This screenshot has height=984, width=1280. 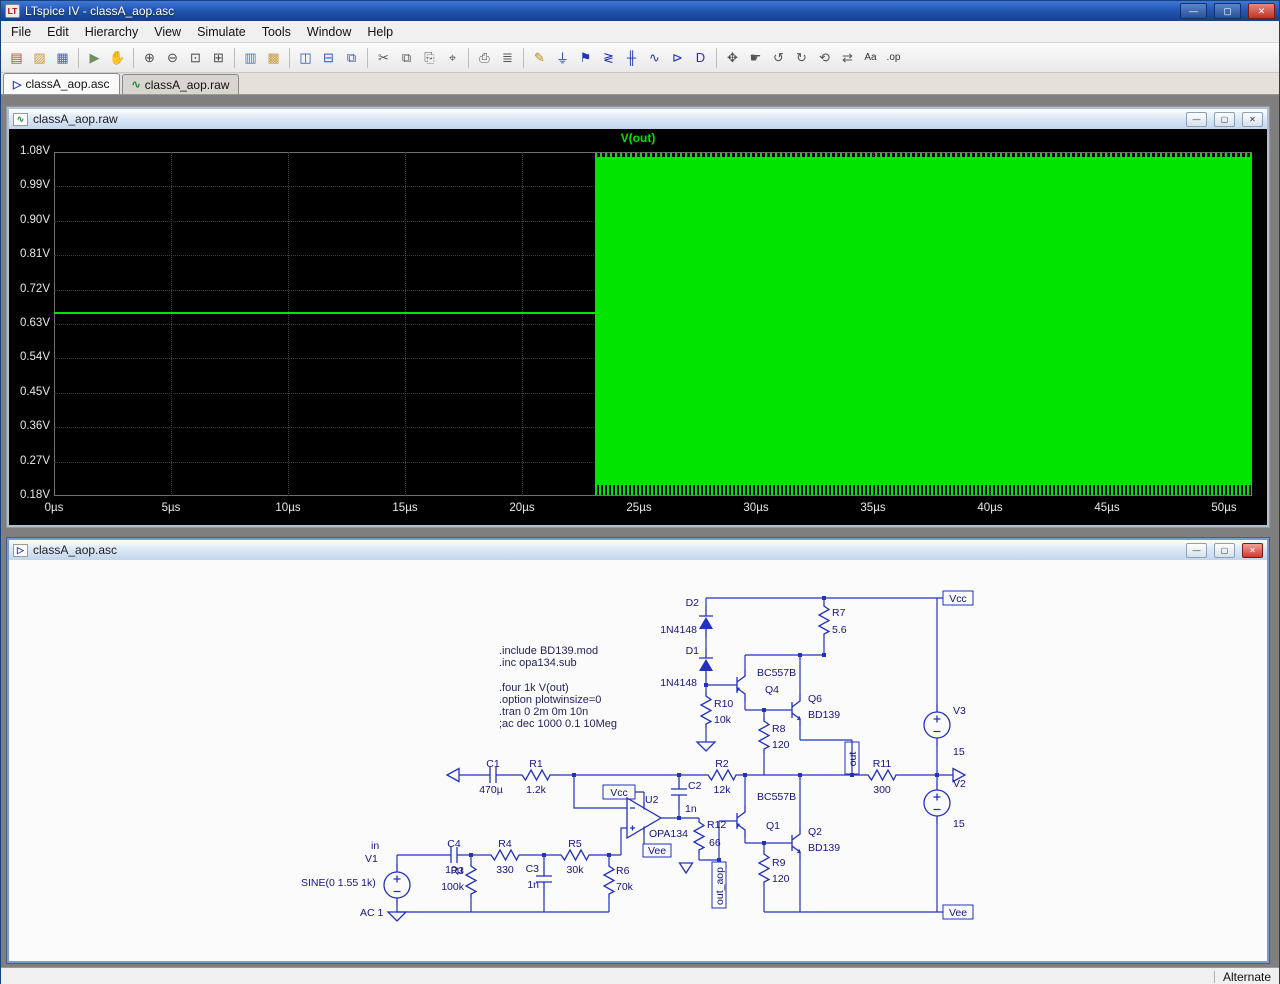 I want to click on menu-item-window: Window, so click(x=329, y=32).